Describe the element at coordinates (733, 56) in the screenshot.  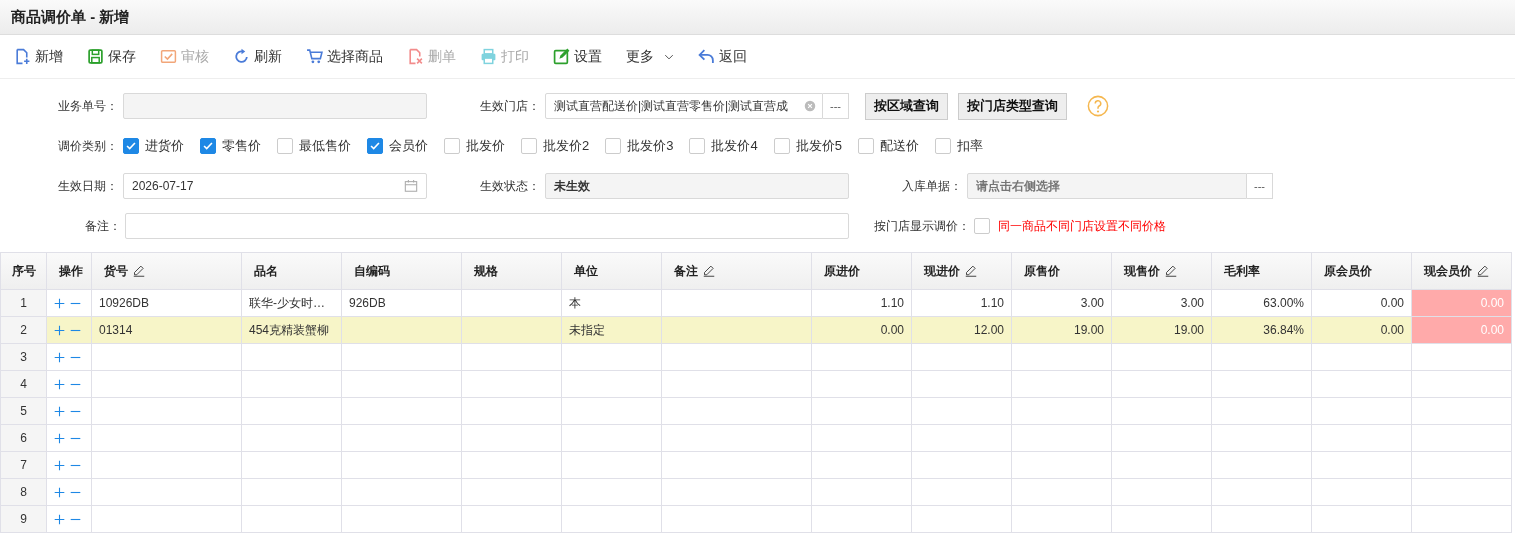
I see `button-label: 返回` at that location.